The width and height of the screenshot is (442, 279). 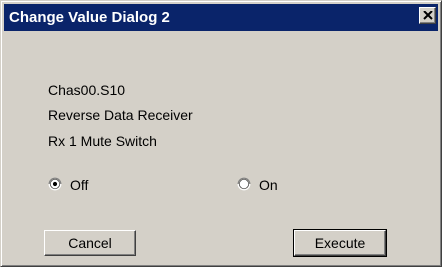 I want to click on info-component: Reverse Data Receiver, so click(x=120, y=115).